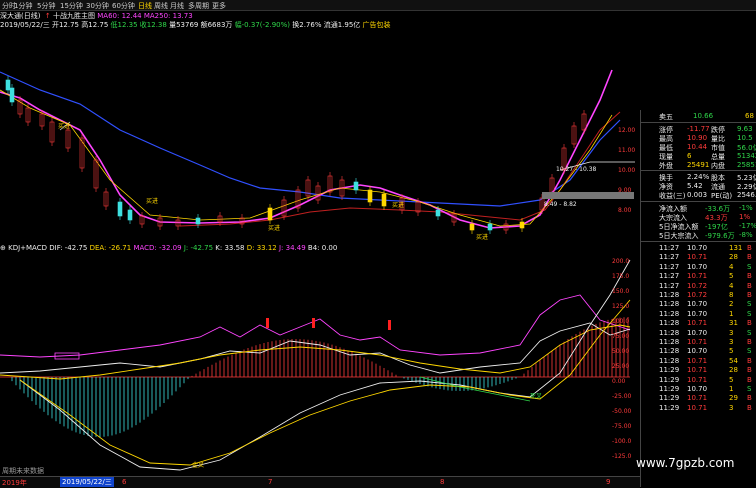 The image size is (756, 488). Describe the element at coordinates (124, 25) in the screenshot. I see `bar-low: 低12.35` at that location.